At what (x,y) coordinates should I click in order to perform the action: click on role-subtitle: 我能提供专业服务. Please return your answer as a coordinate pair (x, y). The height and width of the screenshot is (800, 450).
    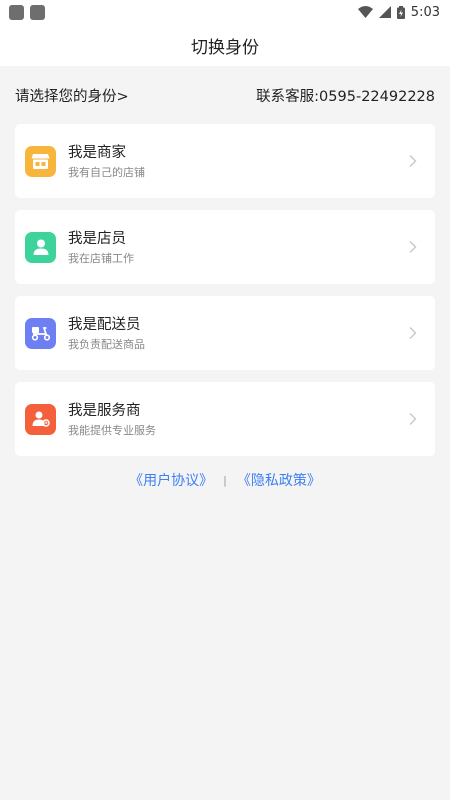
    Looking at the image, I should click on (112, 430).